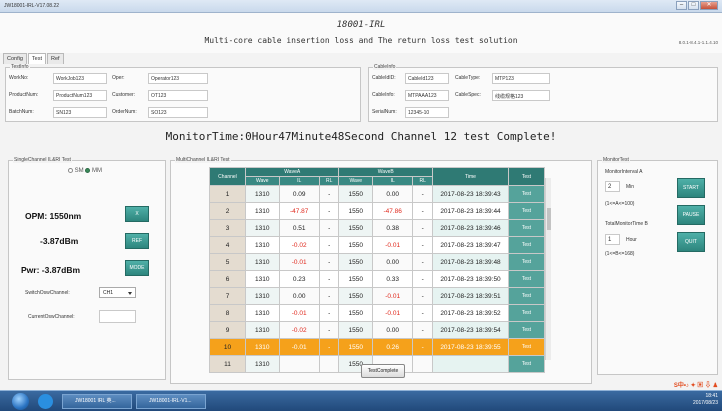 The height and width of the screenshot is (411, 722). What do you see at coordinates (15, 58) in the screenshot?
I see `tab-config: Config` at bounding box center [15, 58].